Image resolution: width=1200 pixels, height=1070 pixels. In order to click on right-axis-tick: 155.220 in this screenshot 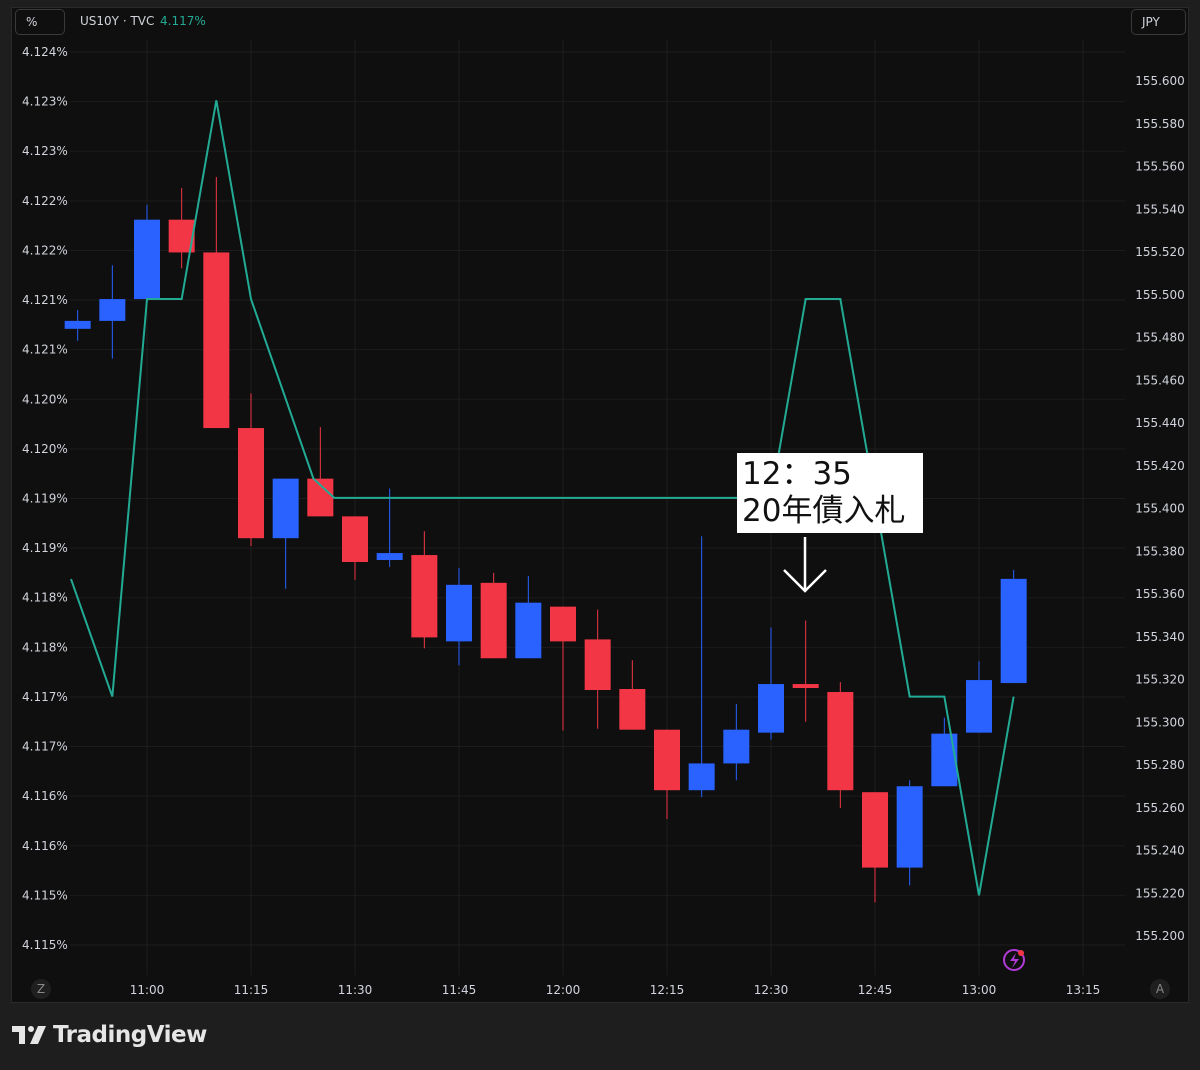, I will do `click(1160, 893)`.